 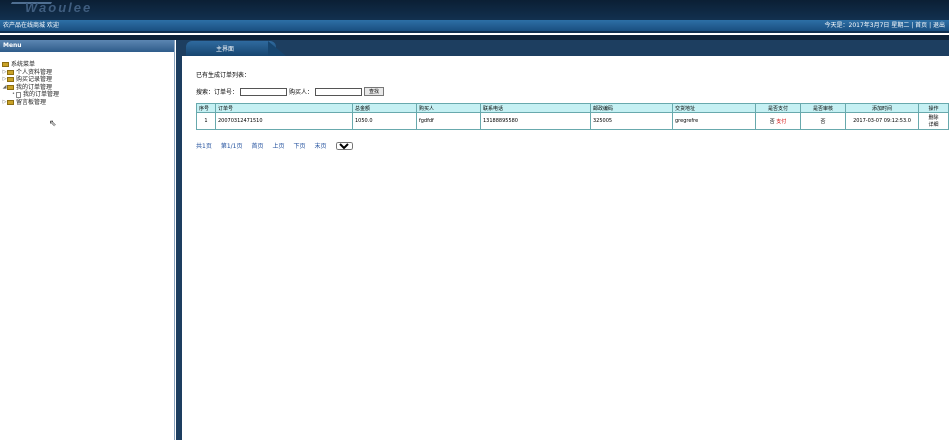 I want to click on sidebar-item-profile: ▷ 个人资料管理, so click(x=88, y=73).